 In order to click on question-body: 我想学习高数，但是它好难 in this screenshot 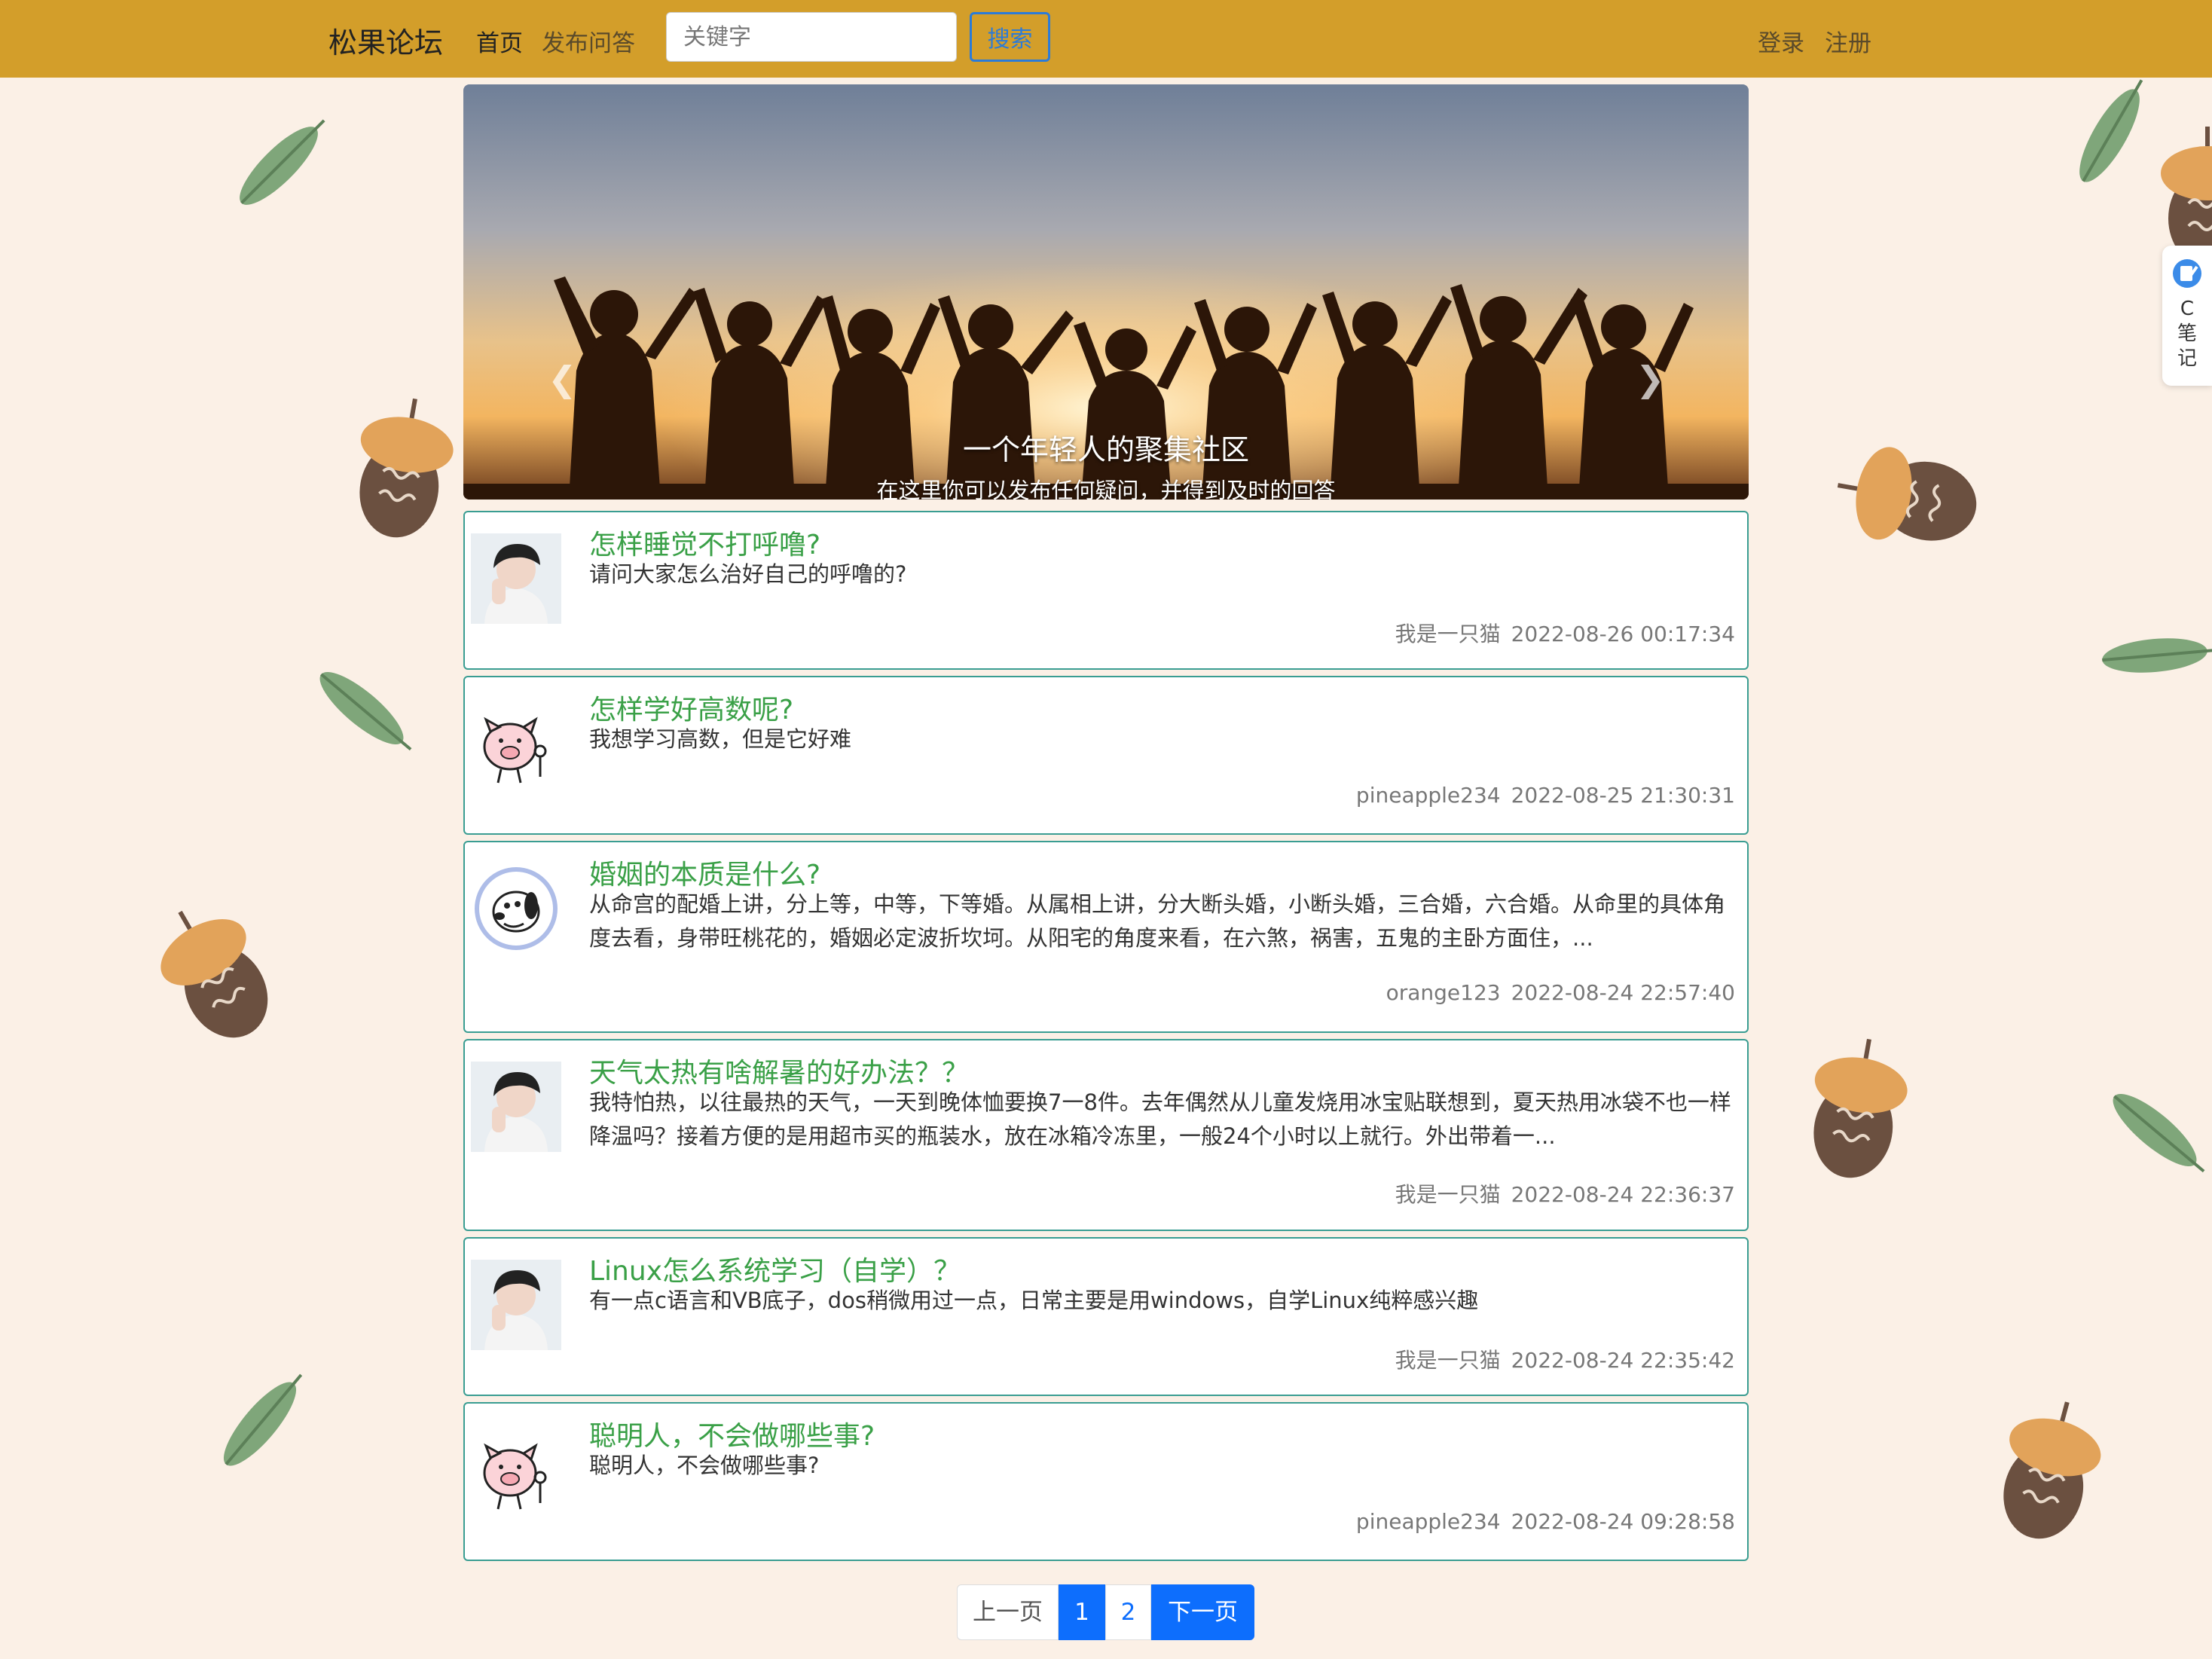, I will do `click(720, 739)`.